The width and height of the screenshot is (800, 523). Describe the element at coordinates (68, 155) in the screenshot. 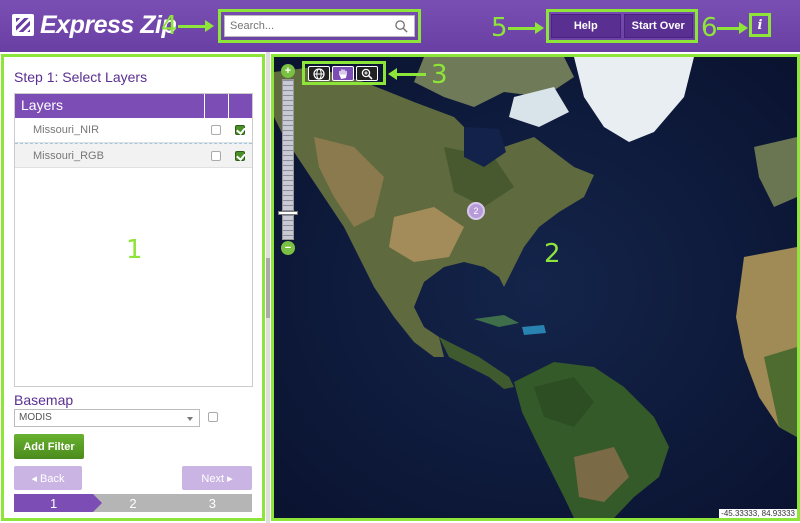

I see `layer-name: Missouri_RGB` at that location.